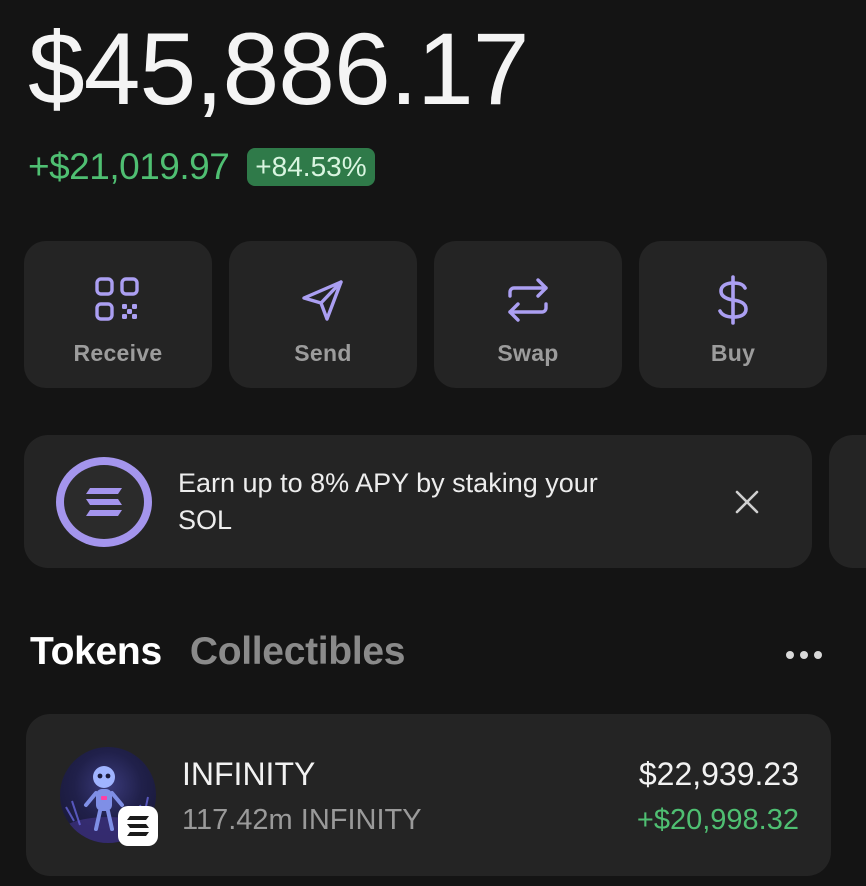 The width and height of the screenshot is (866, 886). Describe the element at coordinates (528, 300) in the screenshot. I see `swap-icon` at that location.